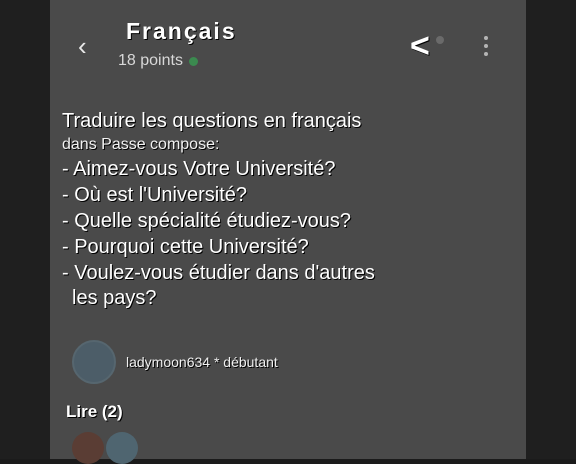 This screenshot has width=576, height=464. I want to click on reader-avatars, so click(105, 448).